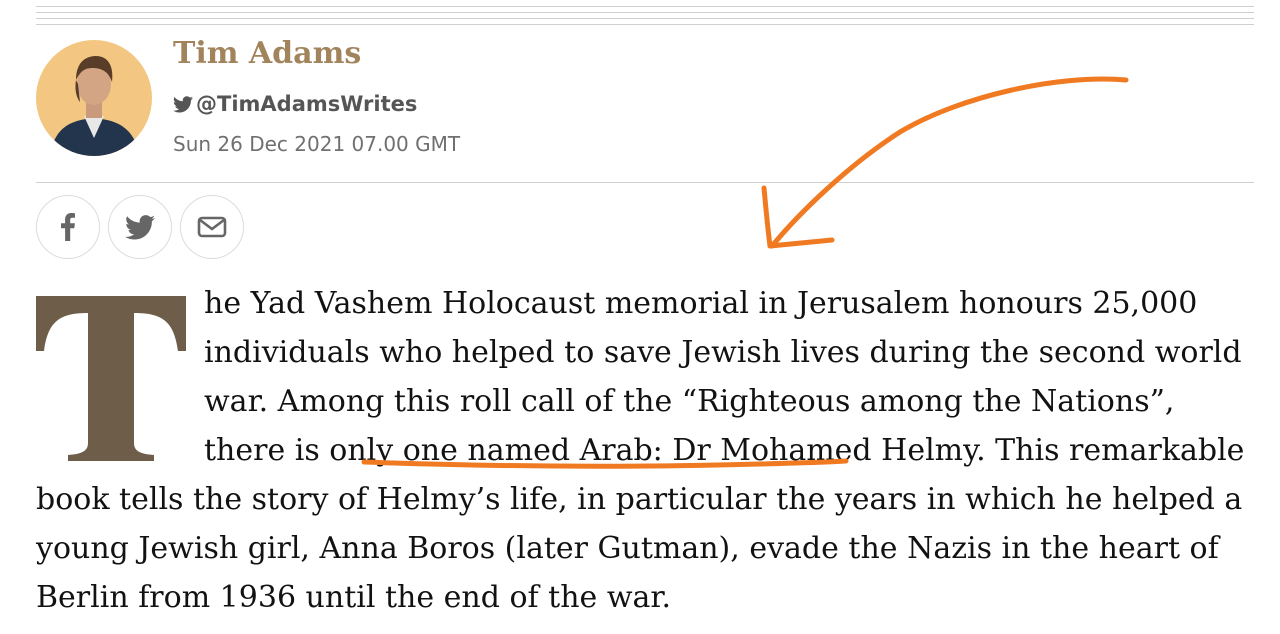 This screenshot has width=1280, height=634. Describe the element at coordinates (267, 53) in the screenshot. I see `author-name: Tim Adams` at that location.